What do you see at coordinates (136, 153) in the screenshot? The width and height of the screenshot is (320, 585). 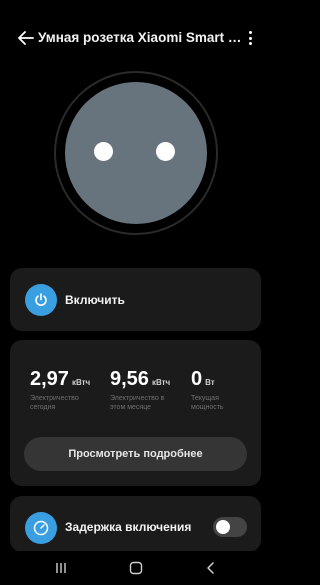 I see `socket-face` at bounding box center [136, 153].